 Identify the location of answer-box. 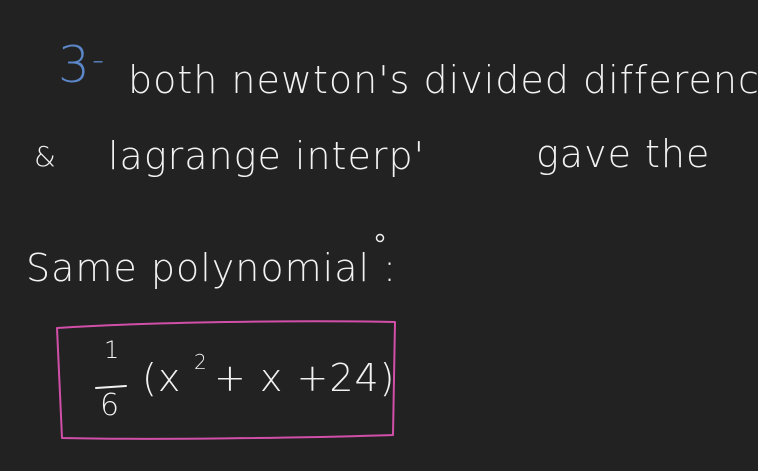
(226, 380).